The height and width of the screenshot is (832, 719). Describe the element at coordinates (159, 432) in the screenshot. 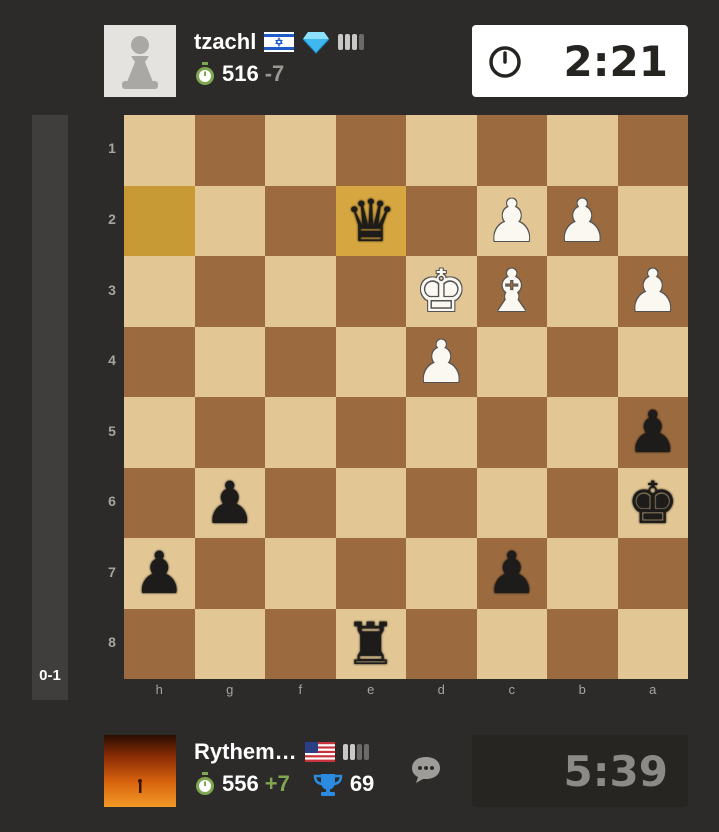

I see `square-h5` at that location.